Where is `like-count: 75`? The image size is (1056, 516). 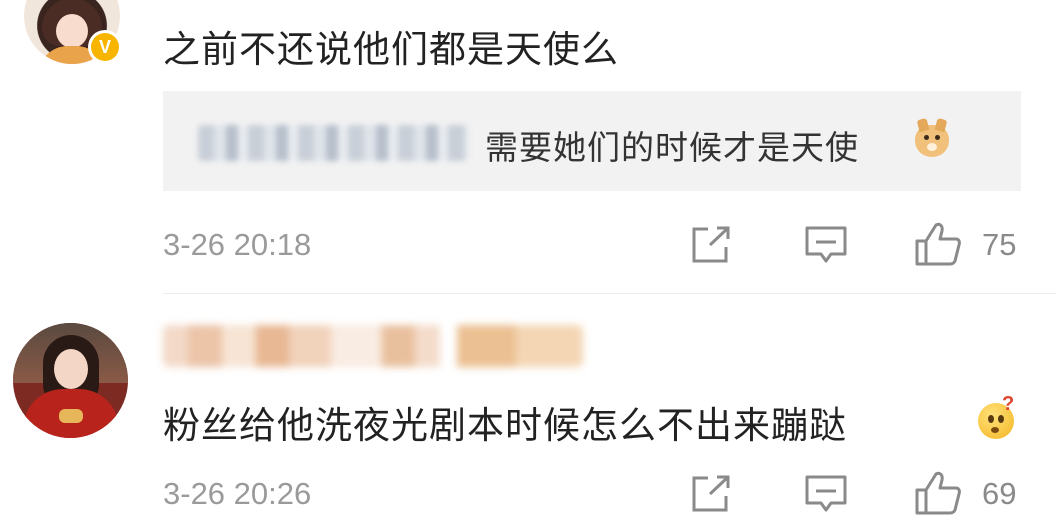
like-count: 75 is located at coordinates (999, 244).